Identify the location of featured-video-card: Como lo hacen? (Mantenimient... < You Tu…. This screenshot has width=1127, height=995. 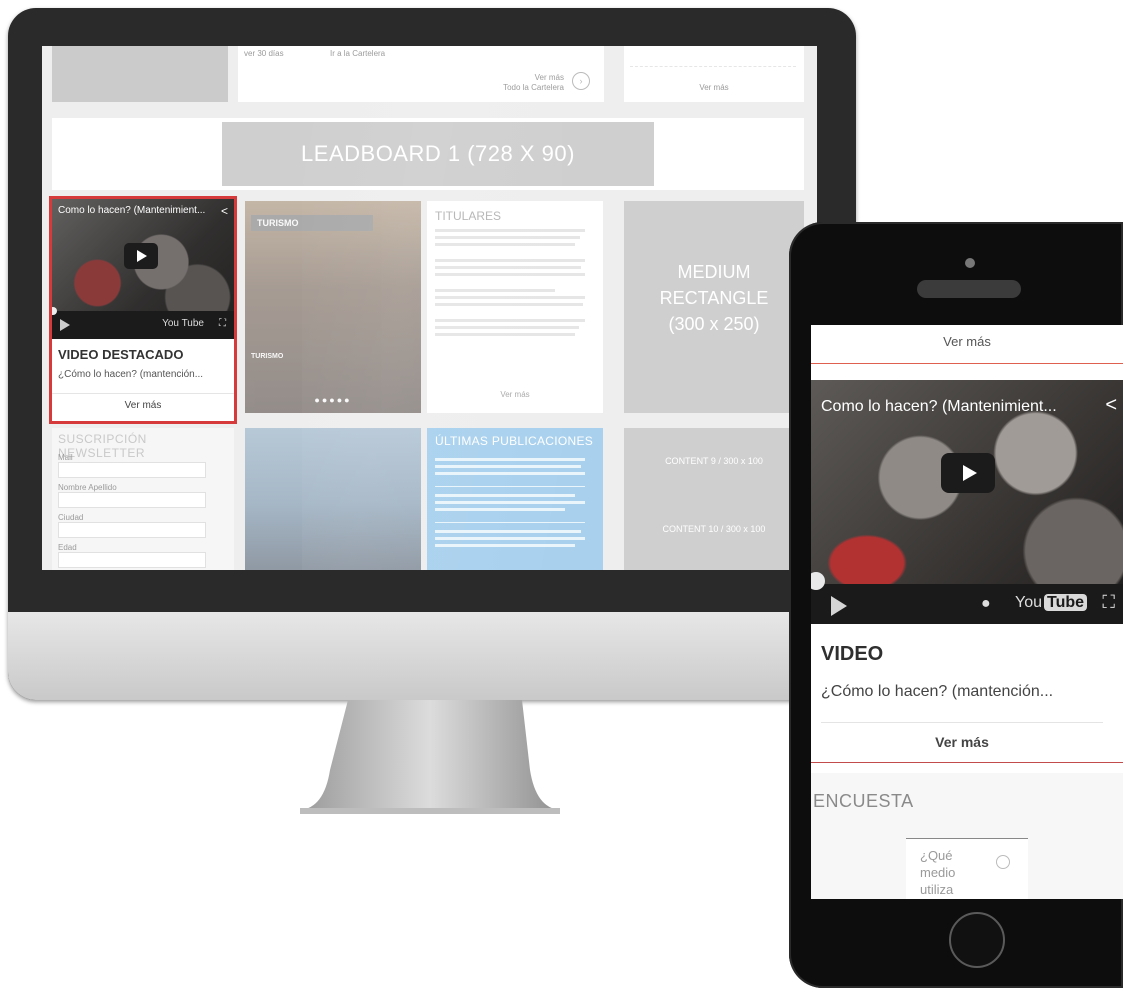
(143, 310).